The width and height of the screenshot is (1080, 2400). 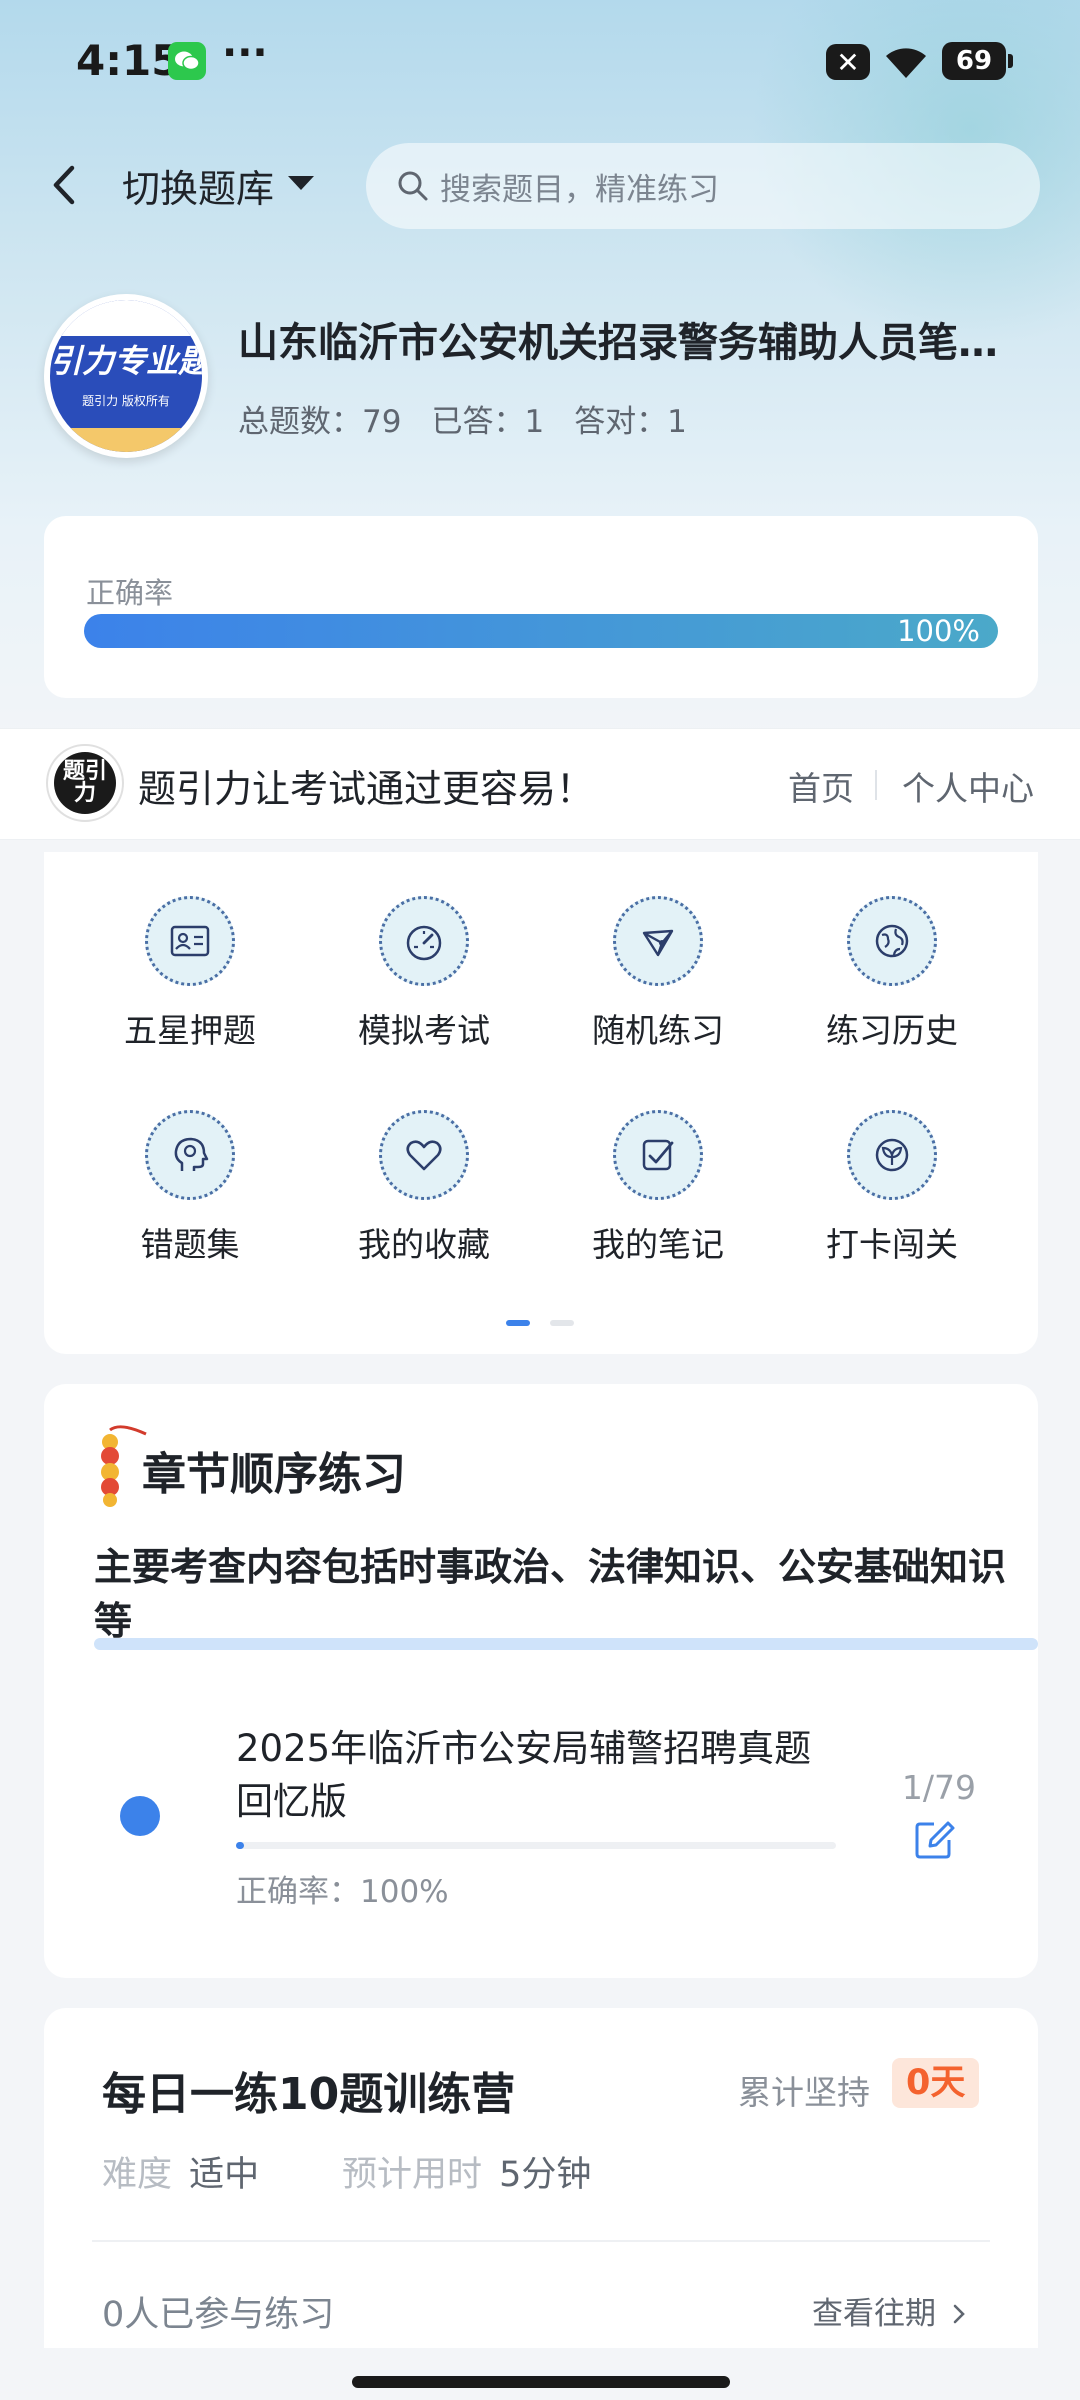 I want to click on tile-practice-history: 练习历史, so click(x=892, y=974).